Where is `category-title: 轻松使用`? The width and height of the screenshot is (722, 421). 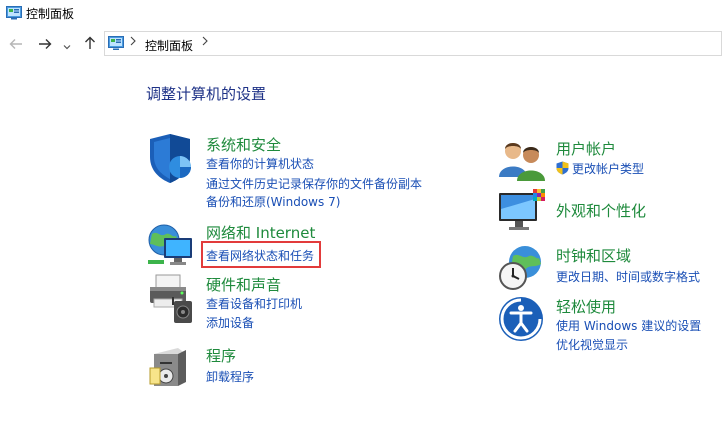
category-title: 轻松使用 is located at coordinates (586, 306).